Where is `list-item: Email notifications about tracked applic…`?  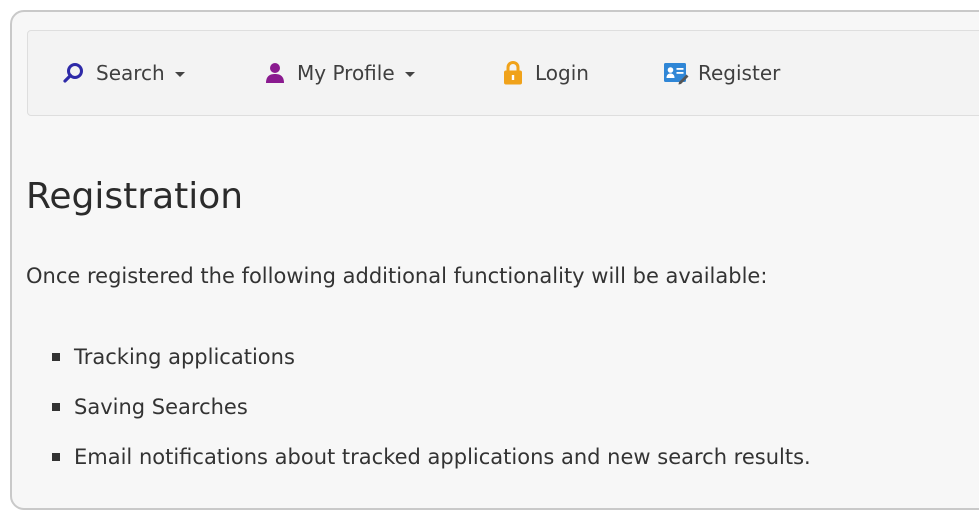
list-item: Email notifications about tracked applic… is located at coordinates (431, 457).